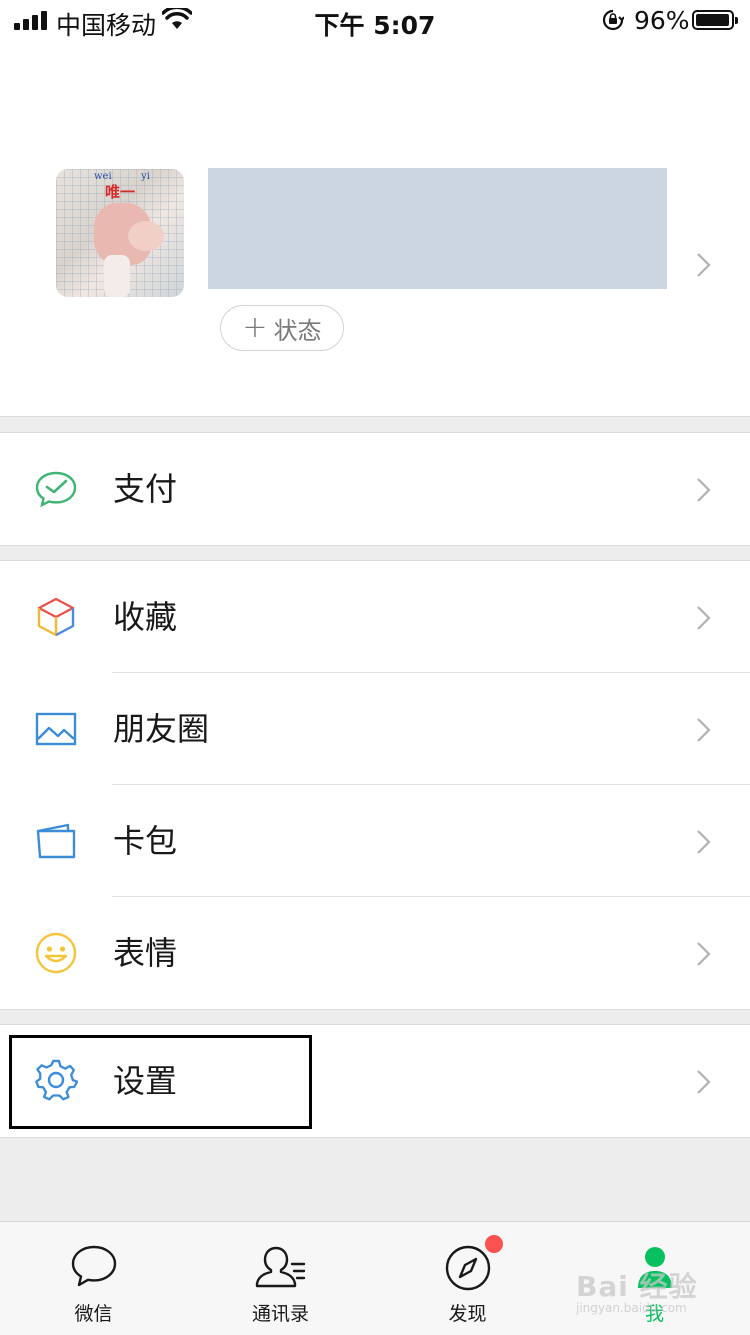  Describe the element at coordinates (145, 617) in the screenshot. I see `menu-item-label: 收藏` at that location.